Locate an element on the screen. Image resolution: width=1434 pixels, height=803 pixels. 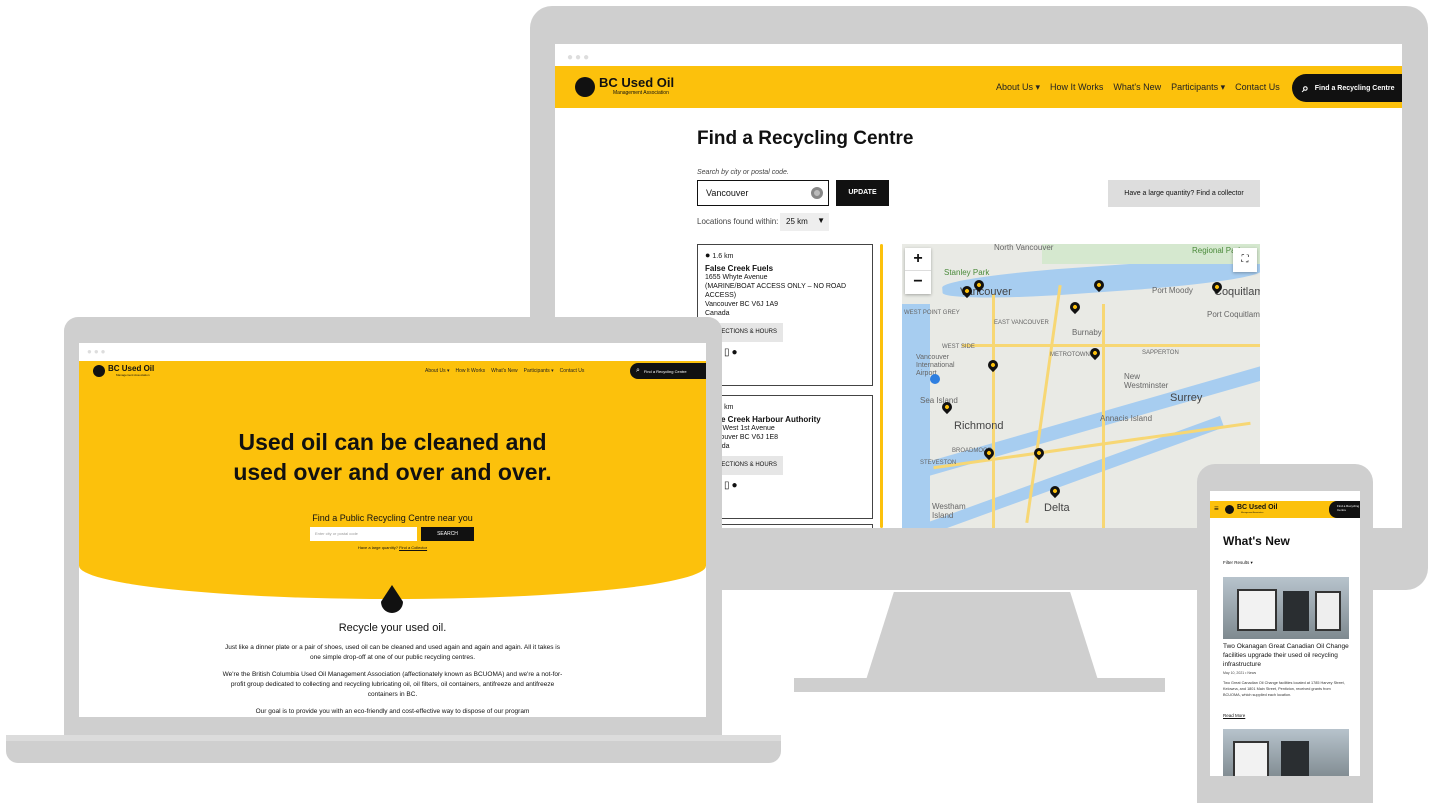
collector-link: Find a Collector is located at coordinates (413, 547).